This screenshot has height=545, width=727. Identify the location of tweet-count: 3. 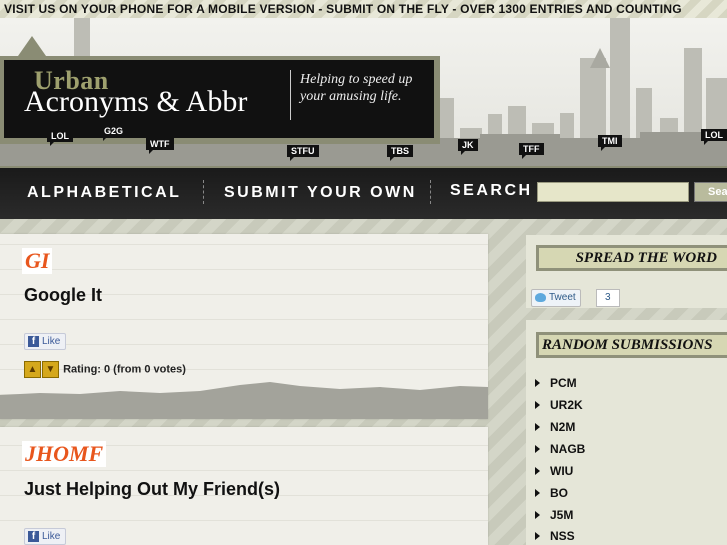
(608, 298).